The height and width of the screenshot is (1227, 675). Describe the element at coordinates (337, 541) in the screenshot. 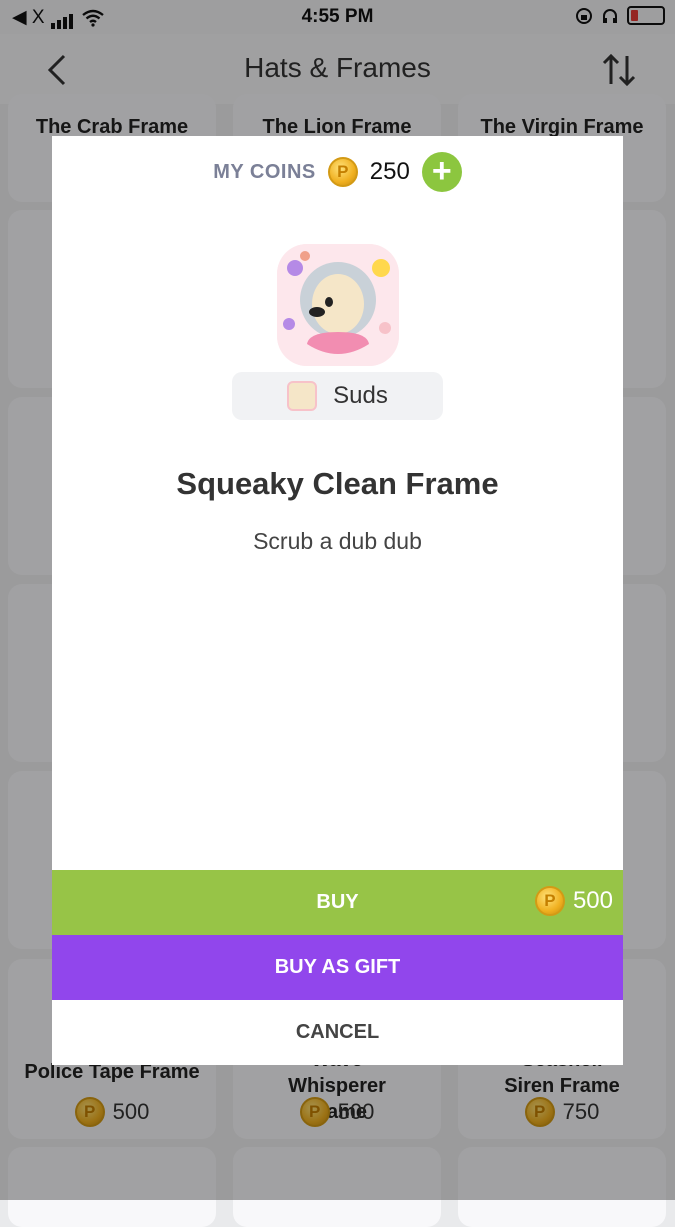

I see `frame-description: Scrub a dub dub` at that location.